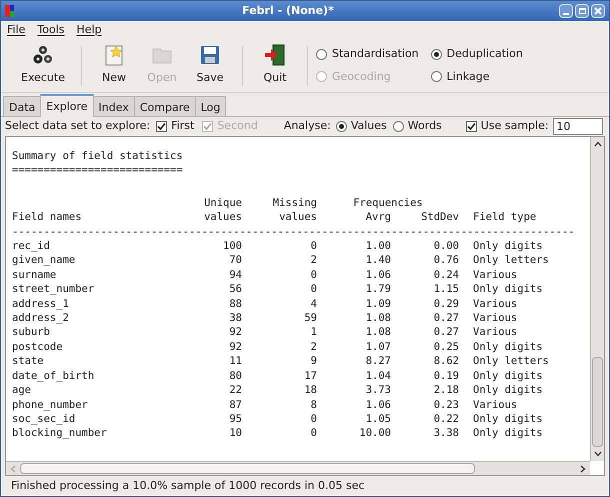 The height and width of the screenshot is (497, 610). What do you see at coordinates (313, 332) in the screenshot?
I see `table-cell: 1` at bounding box center [313, 332].